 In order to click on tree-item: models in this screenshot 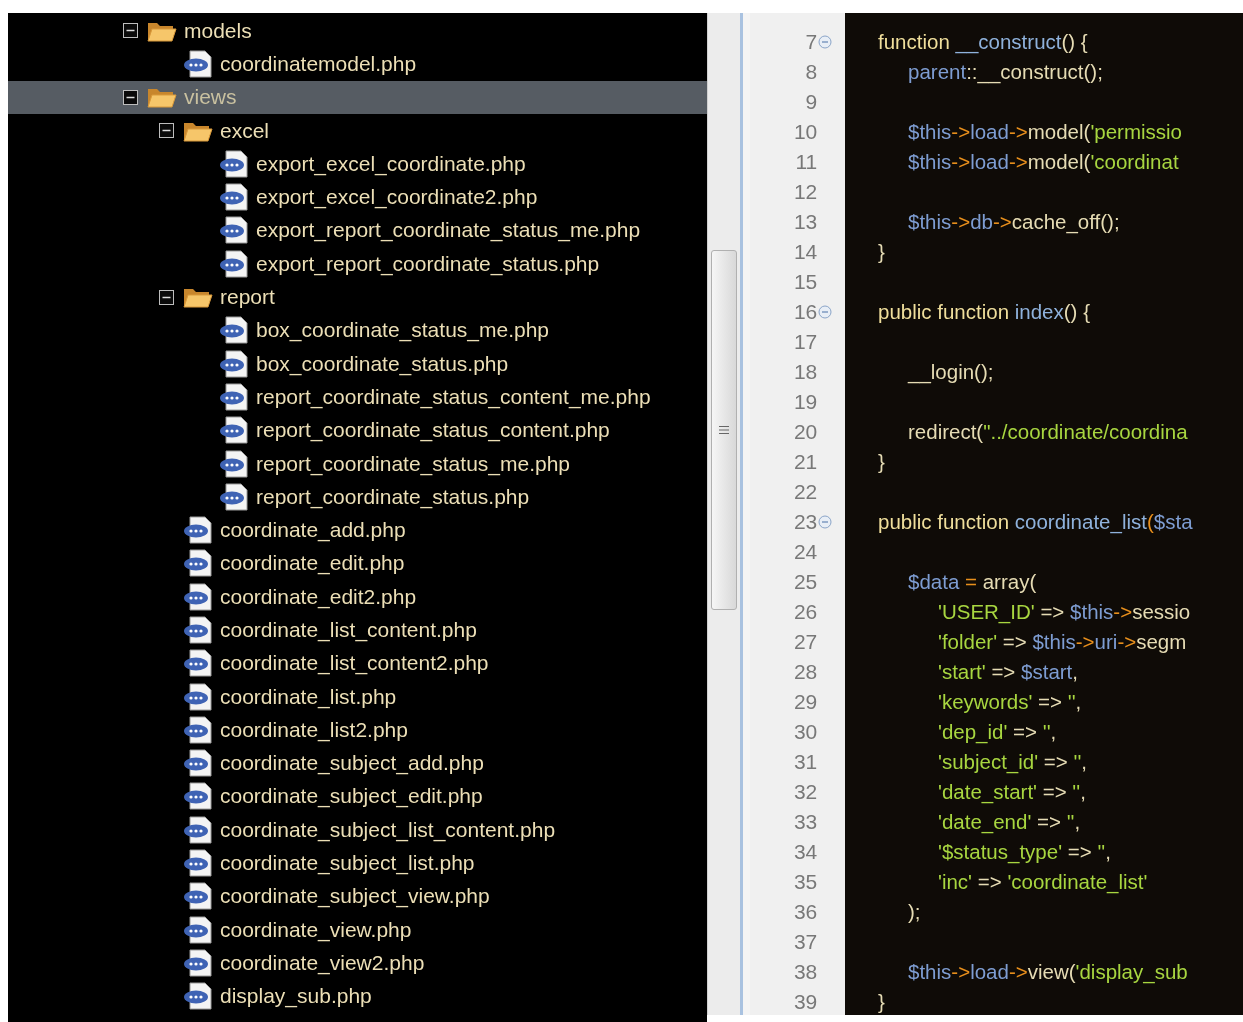, I will do `click(357, 31)`.